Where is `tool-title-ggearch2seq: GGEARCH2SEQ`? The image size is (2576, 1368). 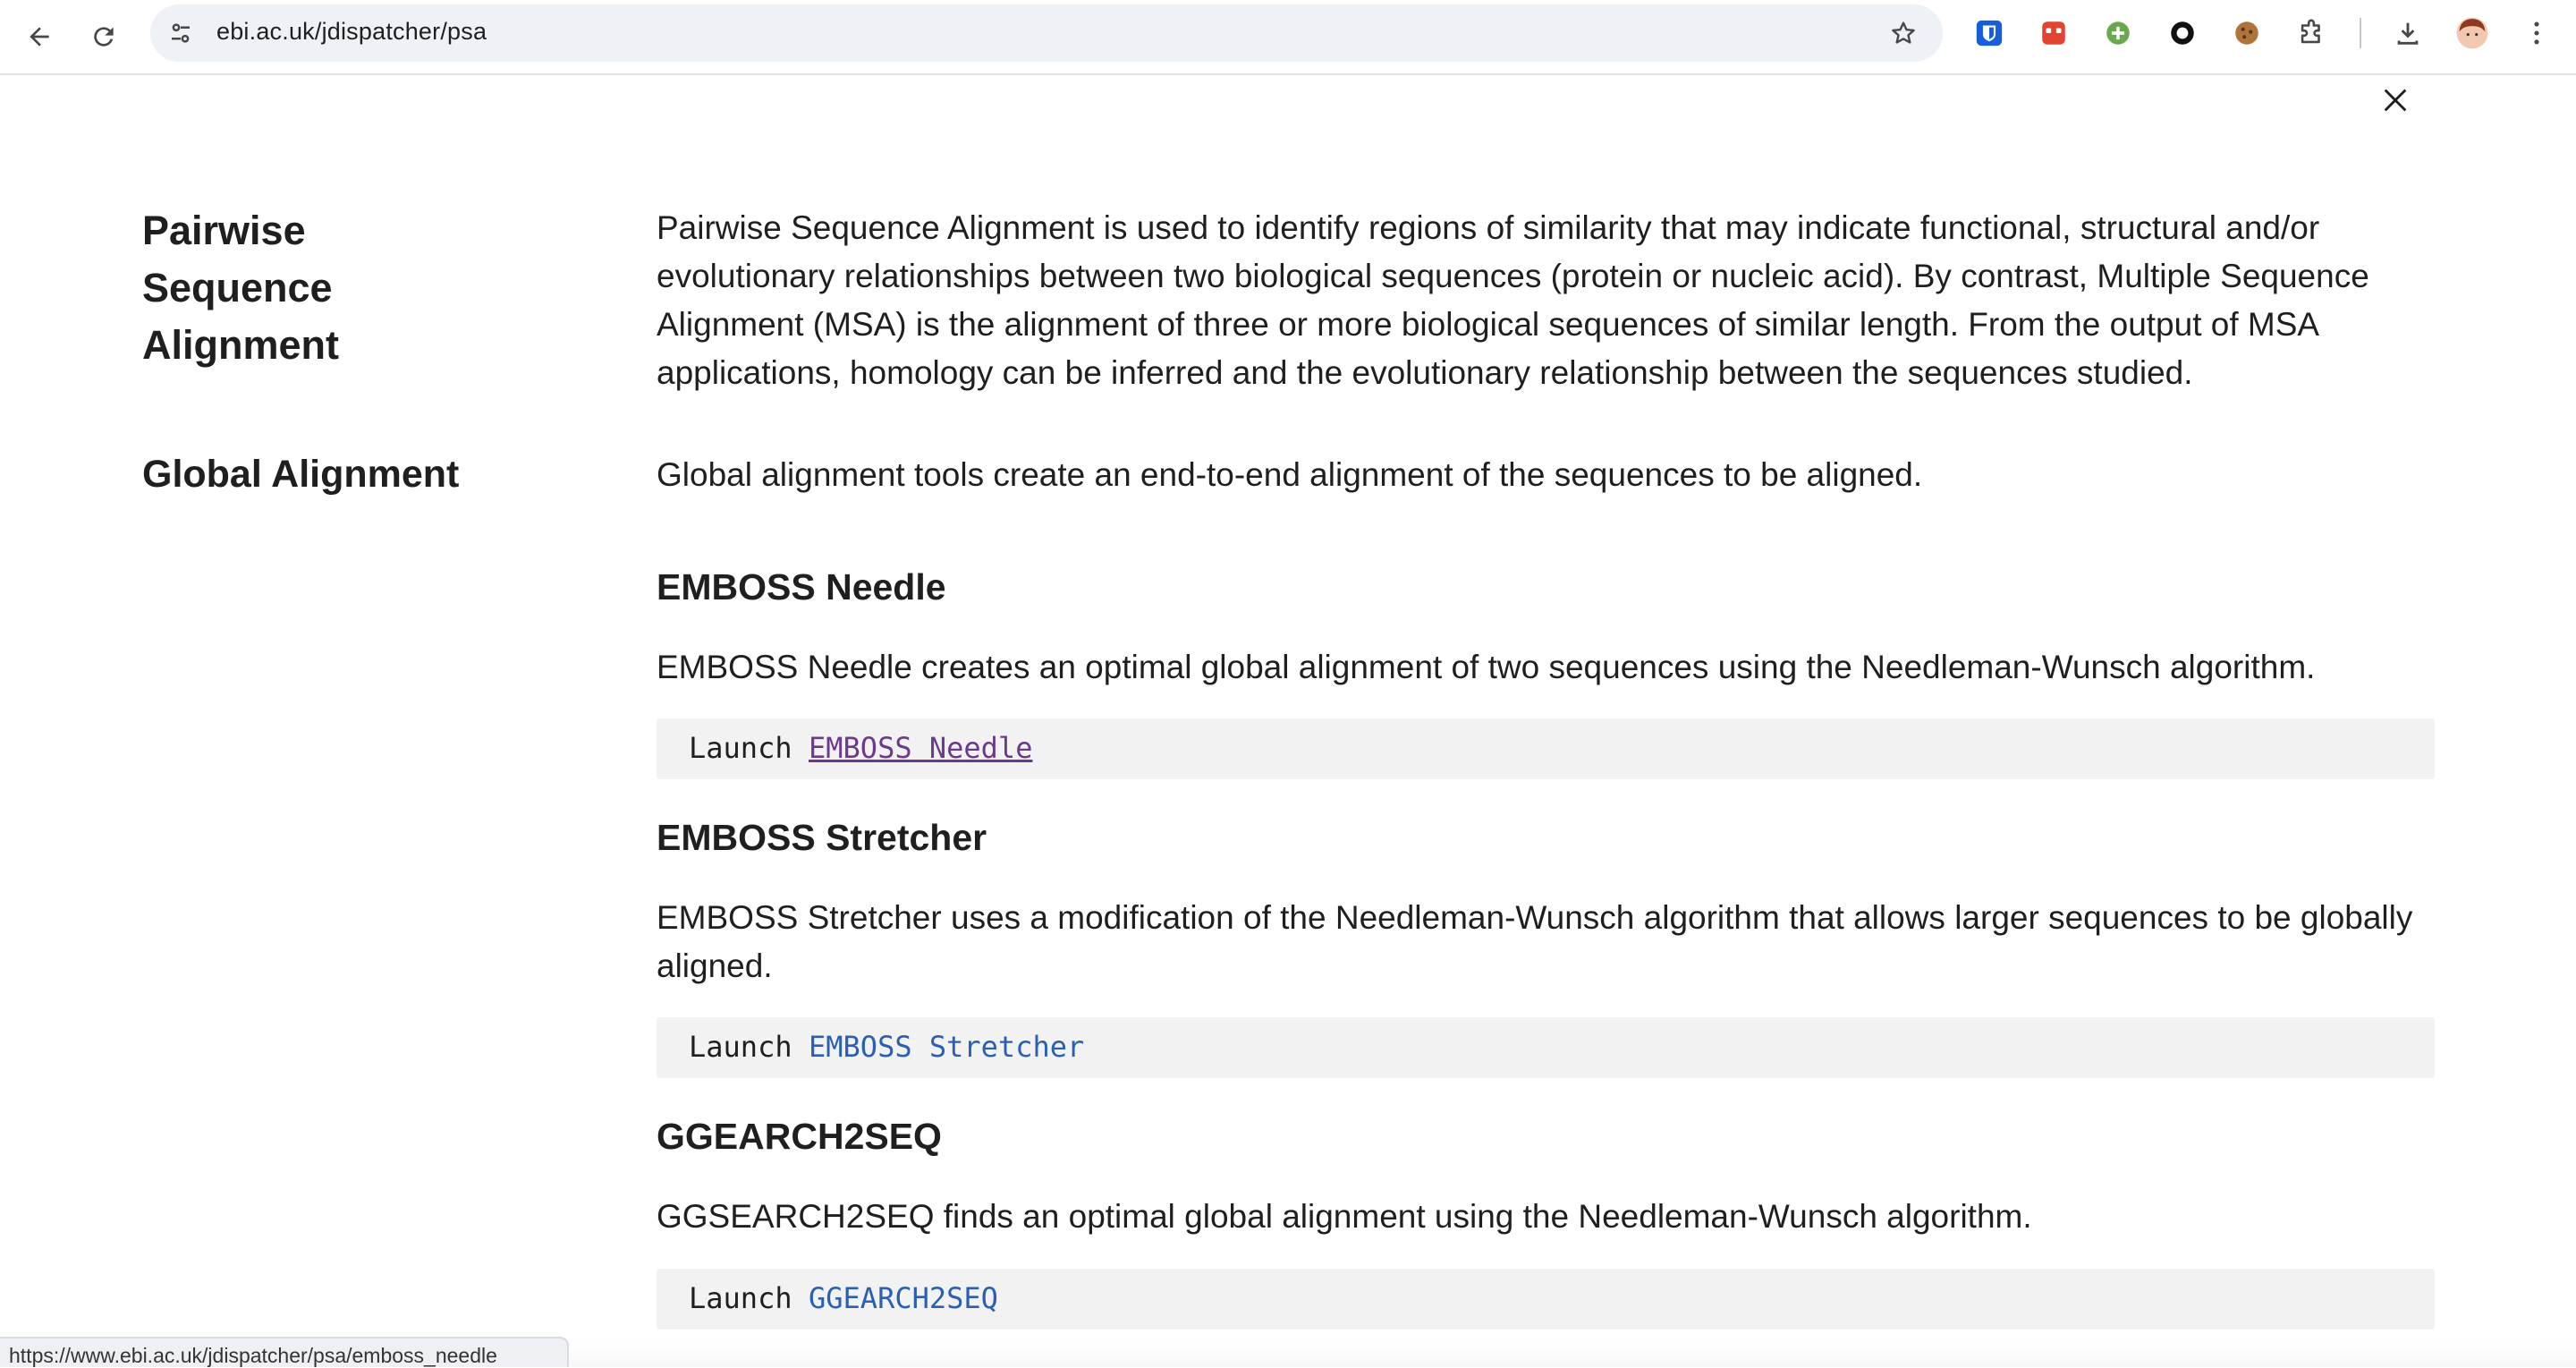 tool-title-ggearch2seq: GGEARCH2SEQ is located at coordinates (799, 1136).